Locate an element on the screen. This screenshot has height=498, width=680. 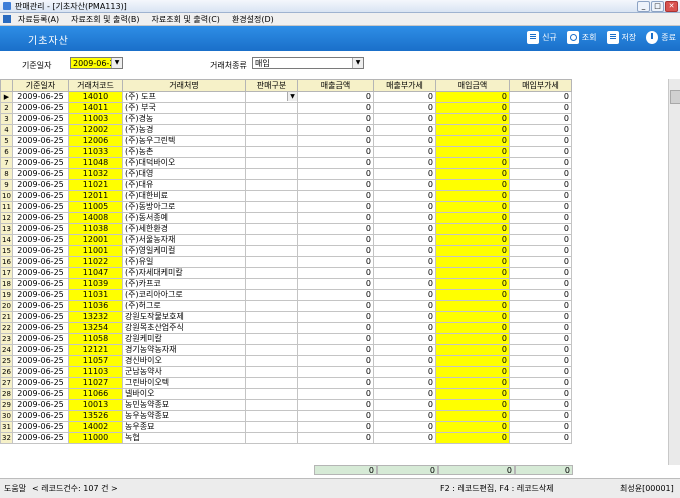
minimize-button: _ is located at coordinates (643, 6).